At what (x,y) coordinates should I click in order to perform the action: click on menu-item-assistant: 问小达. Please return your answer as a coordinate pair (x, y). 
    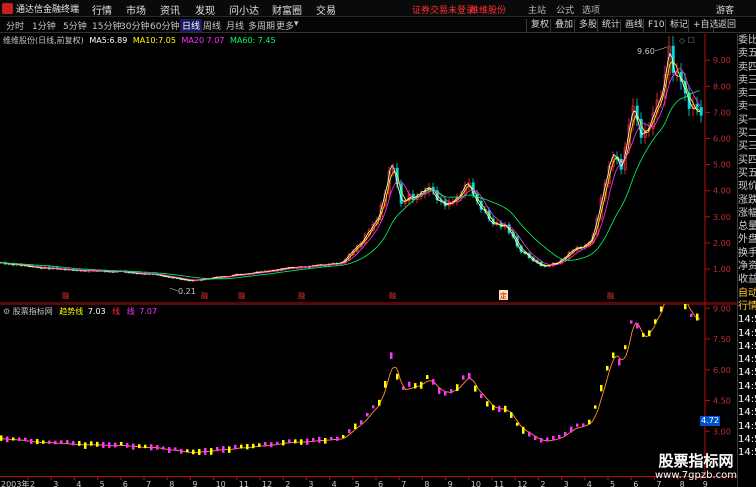
    Looking at the image, I should click on (244, 9).